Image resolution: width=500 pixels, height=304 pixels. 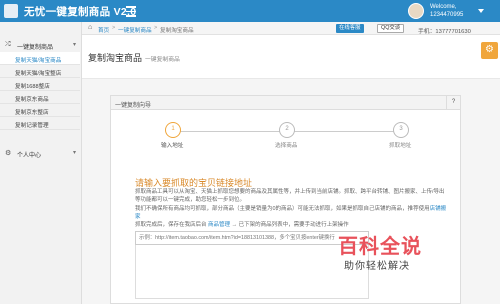 I want to click on welcome-text: Welcome,, so click(x=443, y=7).